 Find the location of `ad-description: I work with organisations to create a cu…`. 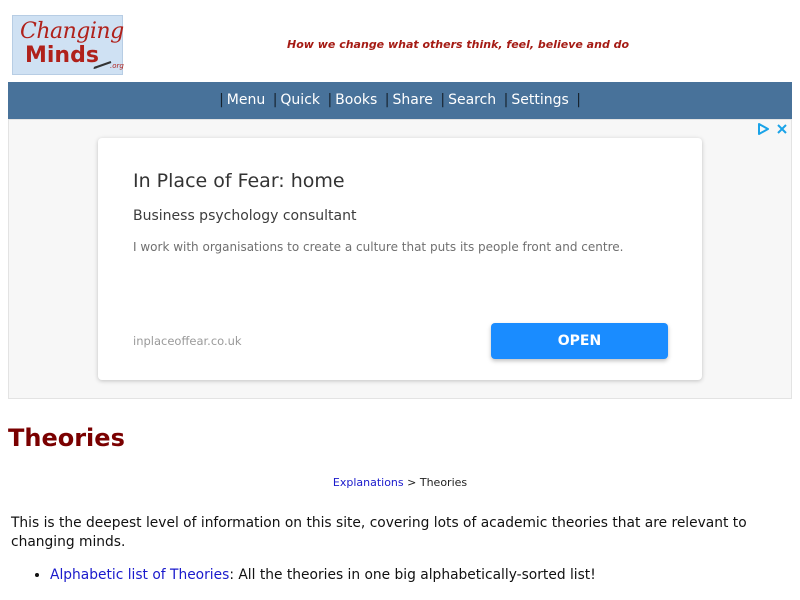

ad-description: I work with organisations to create a cu… is located at coordinates (378, 247).